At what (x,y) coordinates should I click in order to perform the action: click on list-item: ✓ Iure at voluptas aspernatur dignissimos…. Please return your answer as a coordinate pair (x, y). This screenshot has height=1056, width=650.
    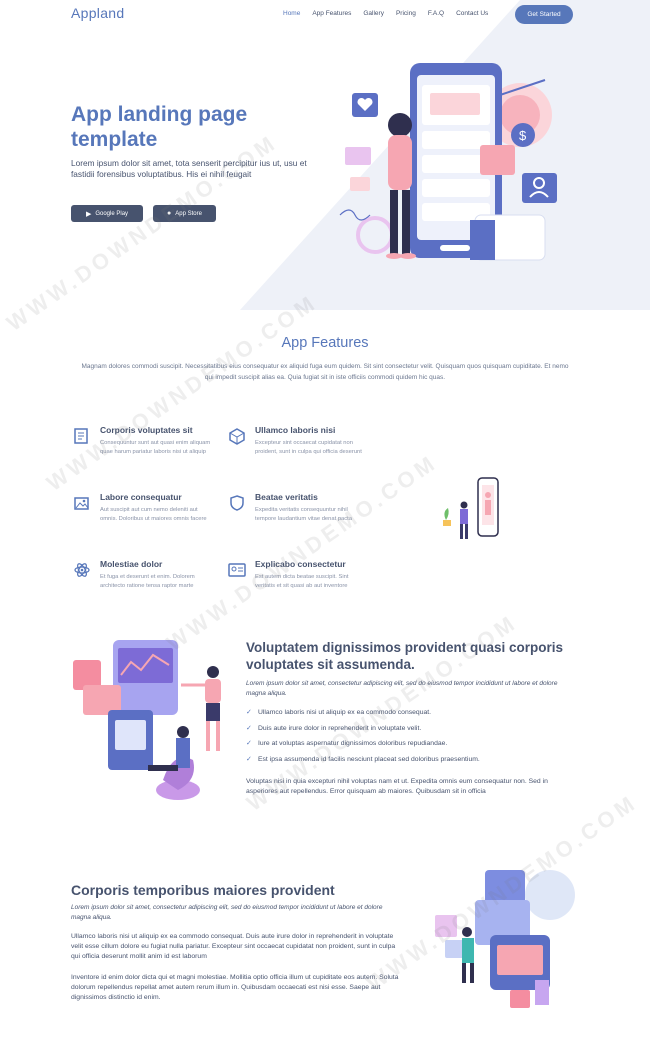
    Looking at the image, I should click on (411, 744).